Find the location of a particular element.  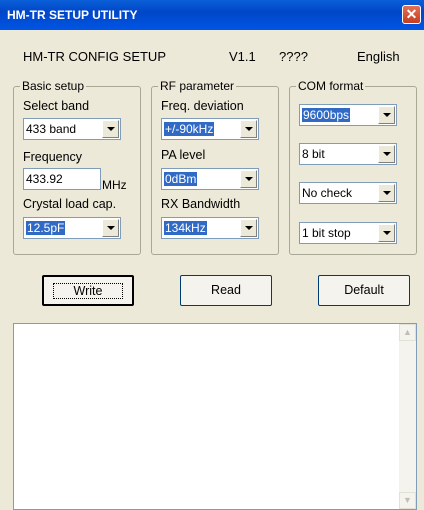

default-button-label: Default is located at coordinates (364, 290).